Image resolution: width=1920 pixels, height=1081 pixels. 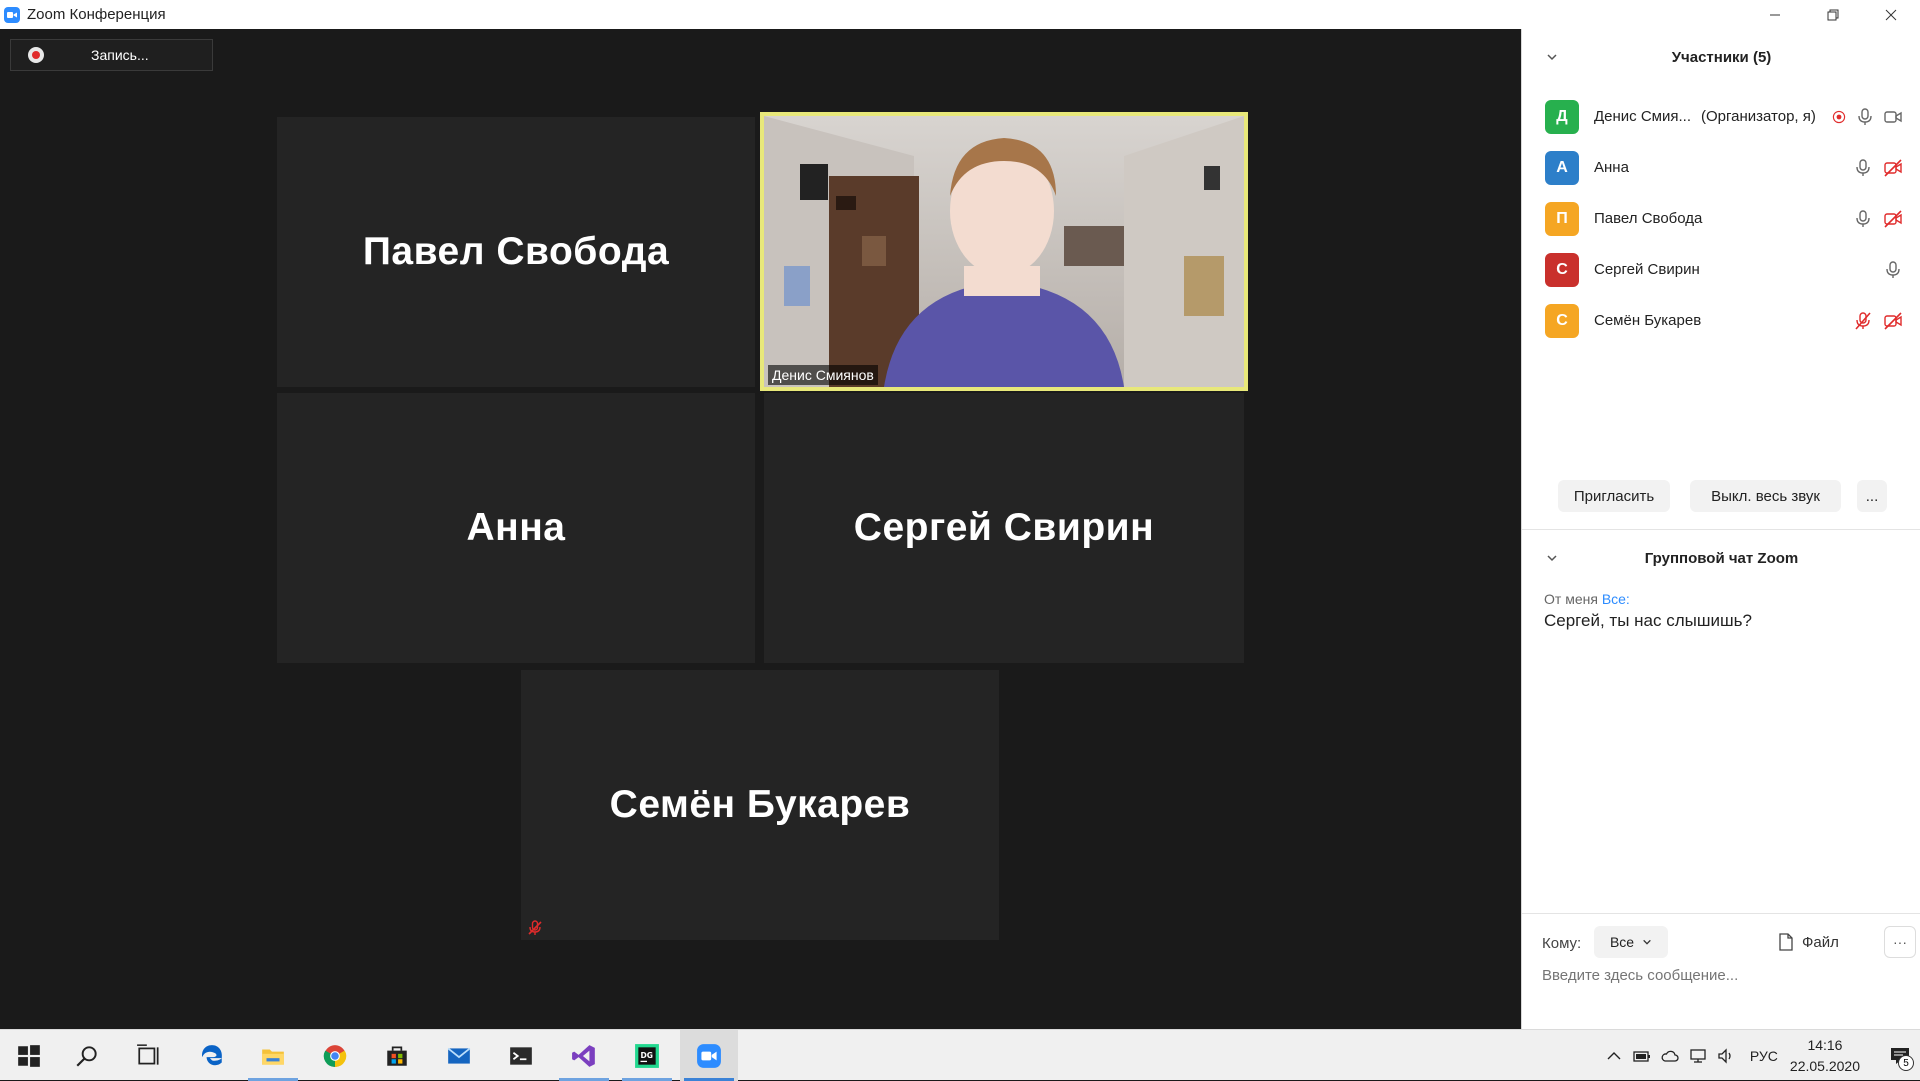 I want to click on close-icon, so click(x=1891, y=14).